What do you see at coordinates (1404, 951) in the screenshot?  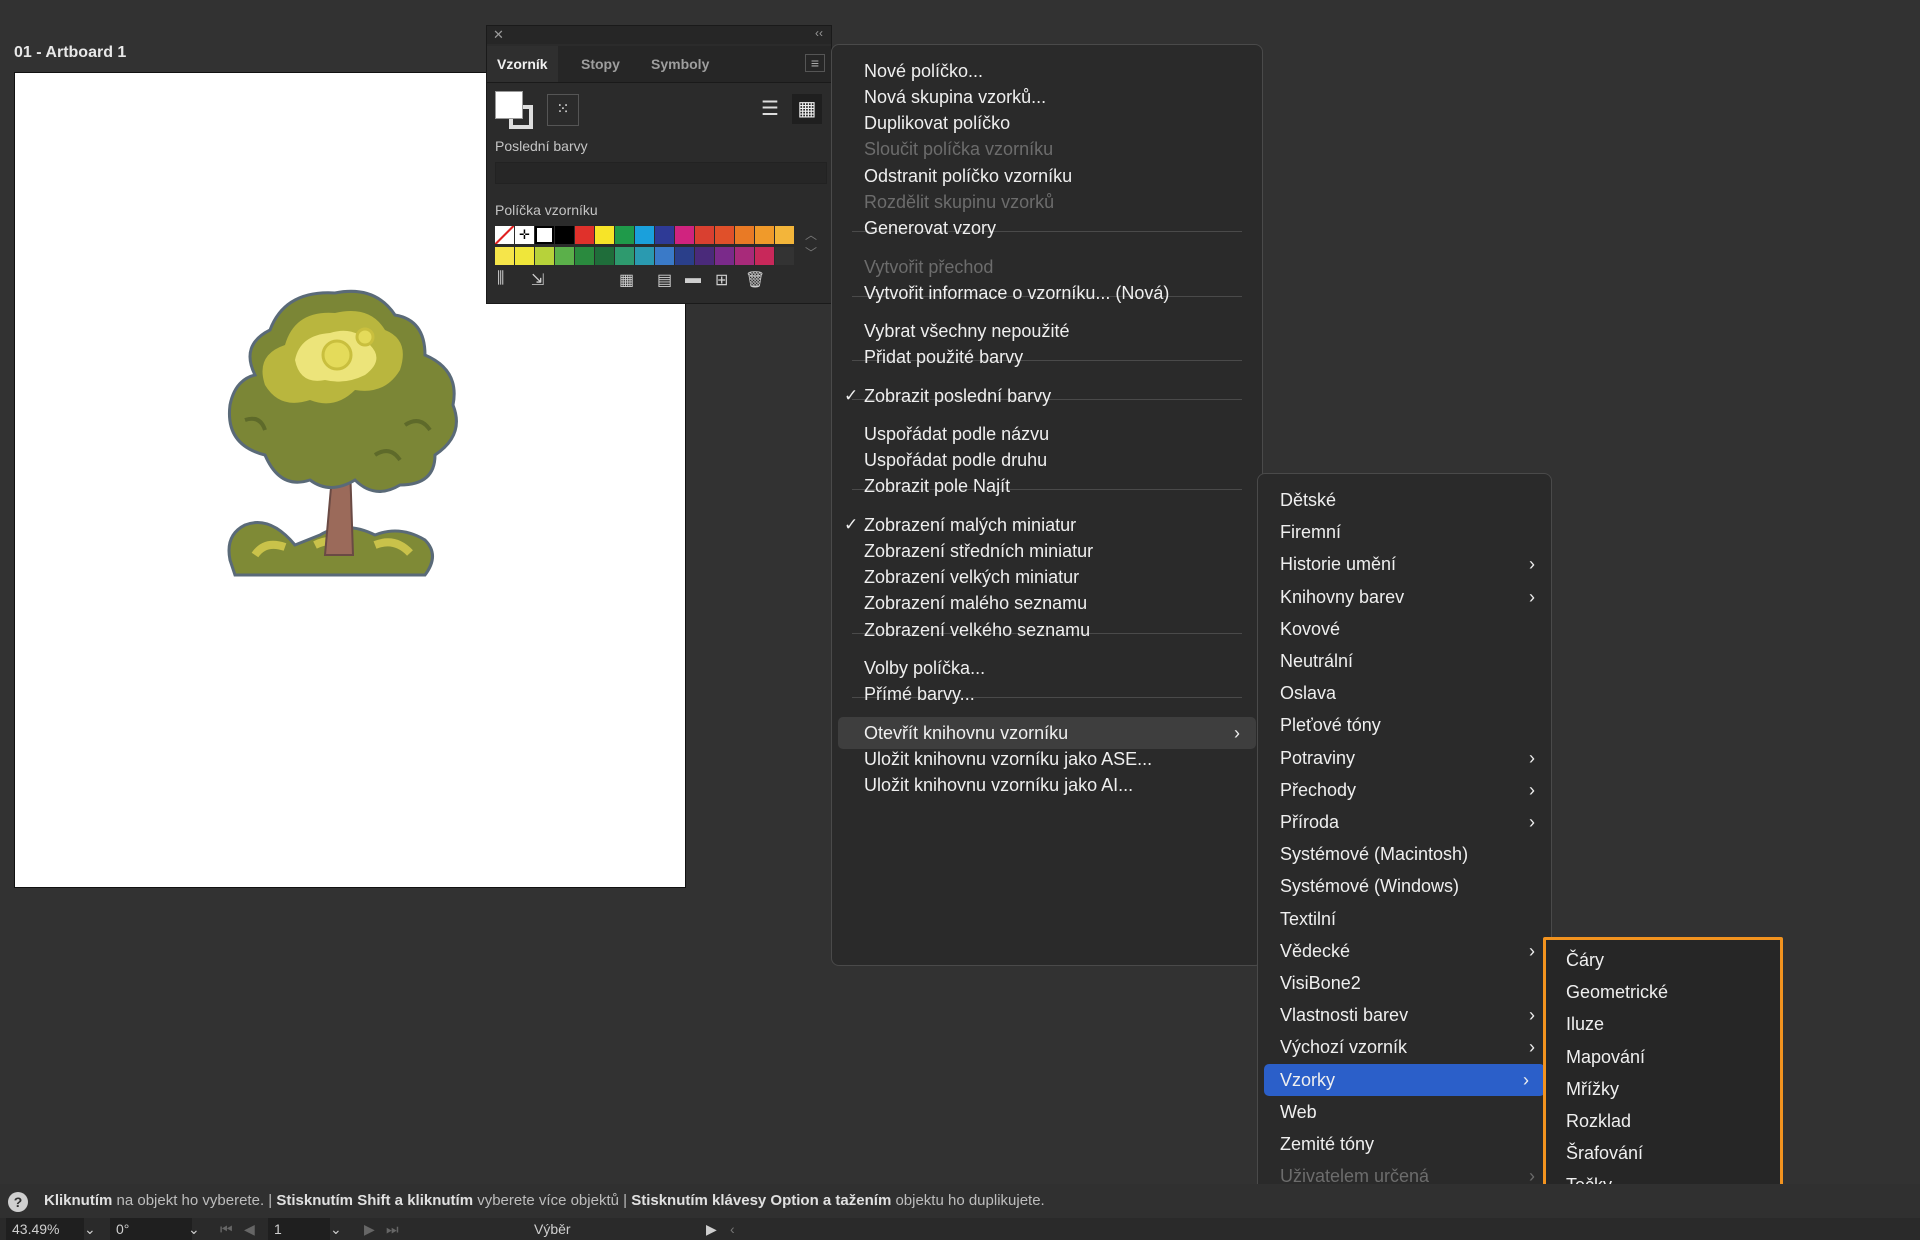 I see `library-item-vedecke: Vědecké ›` at bounding box center [1404, 951].